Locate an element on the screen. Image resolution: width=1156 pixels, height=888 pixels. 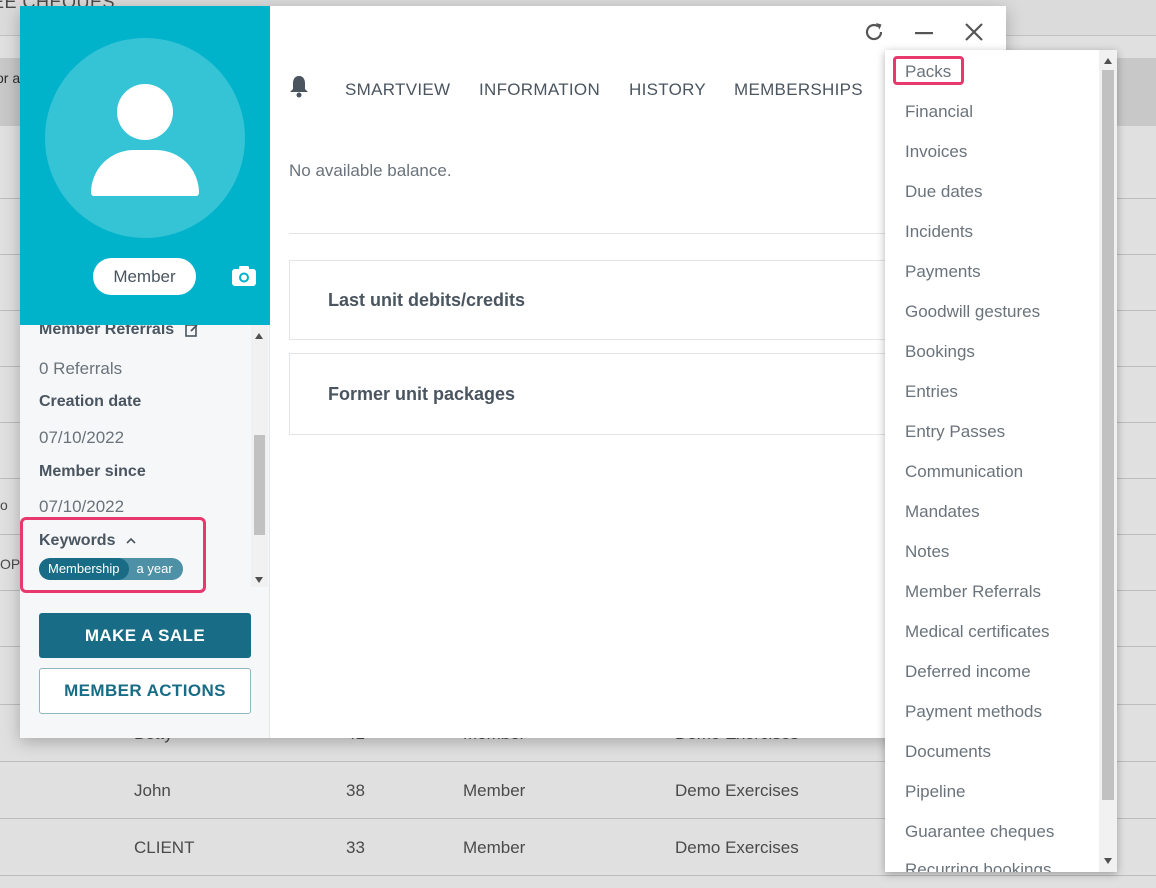
menu-item-invoices: Invoices is located at coordinates (936, 152).